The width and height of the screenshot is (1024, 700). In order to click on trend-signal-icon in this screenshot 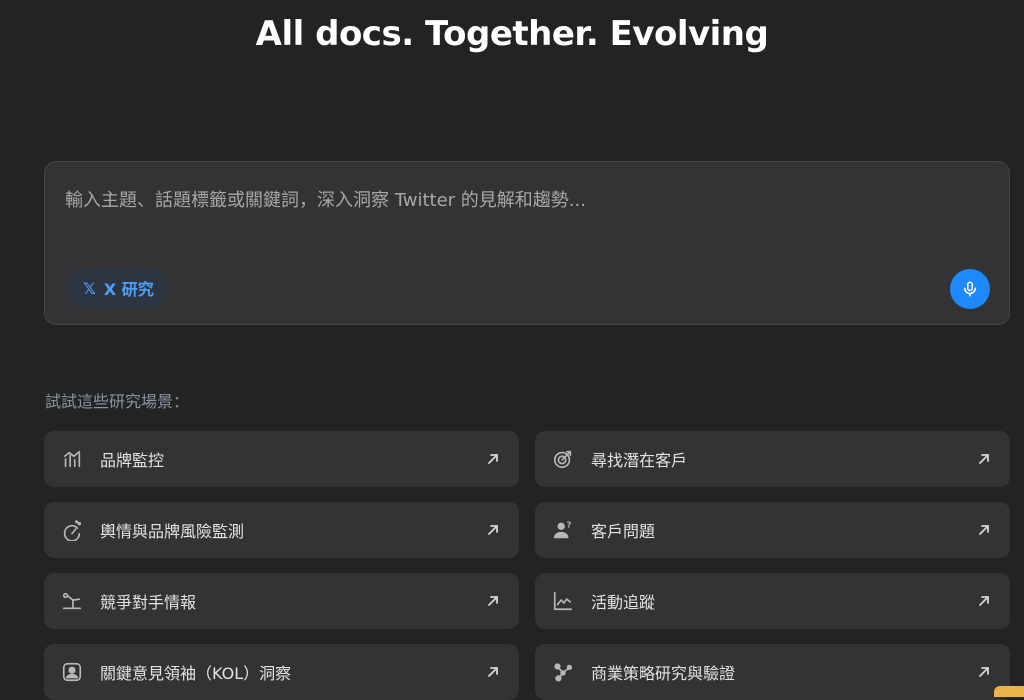, I will do `click(72, 601)`.